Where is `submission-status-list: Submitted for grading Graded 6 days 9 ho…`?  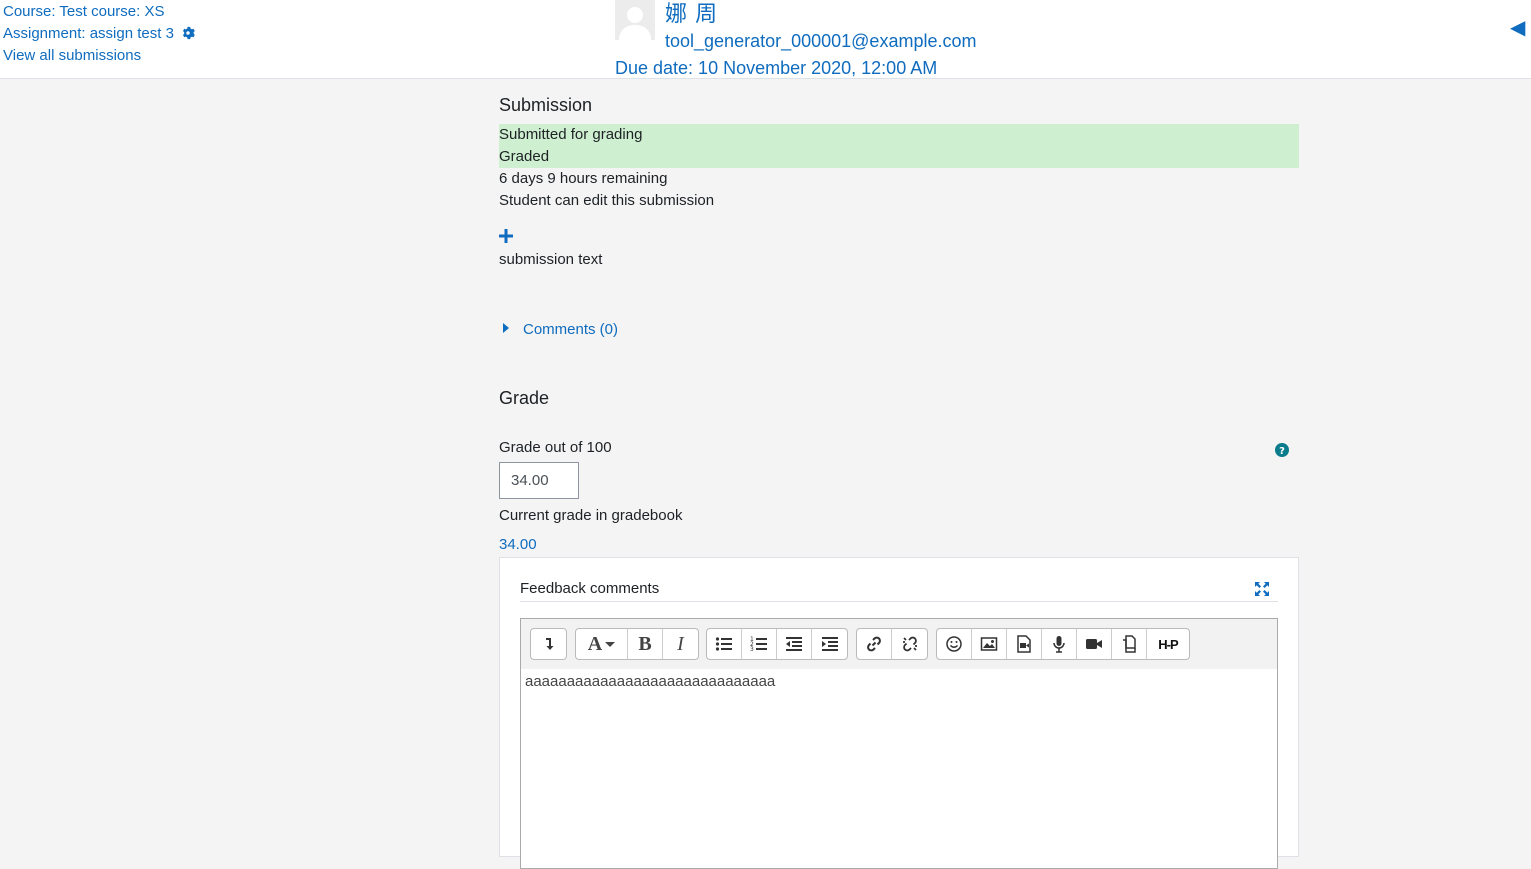
submission-status-list: Submitted for grading Graded 6 days 9 ho… is located at coordinates (899, 168).